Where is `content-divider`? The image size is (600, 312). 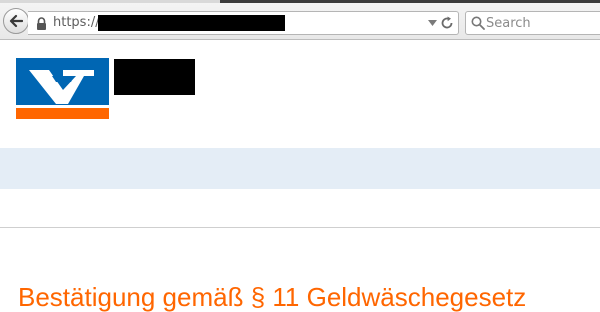 content-divider is located at coordinates (300, 227).